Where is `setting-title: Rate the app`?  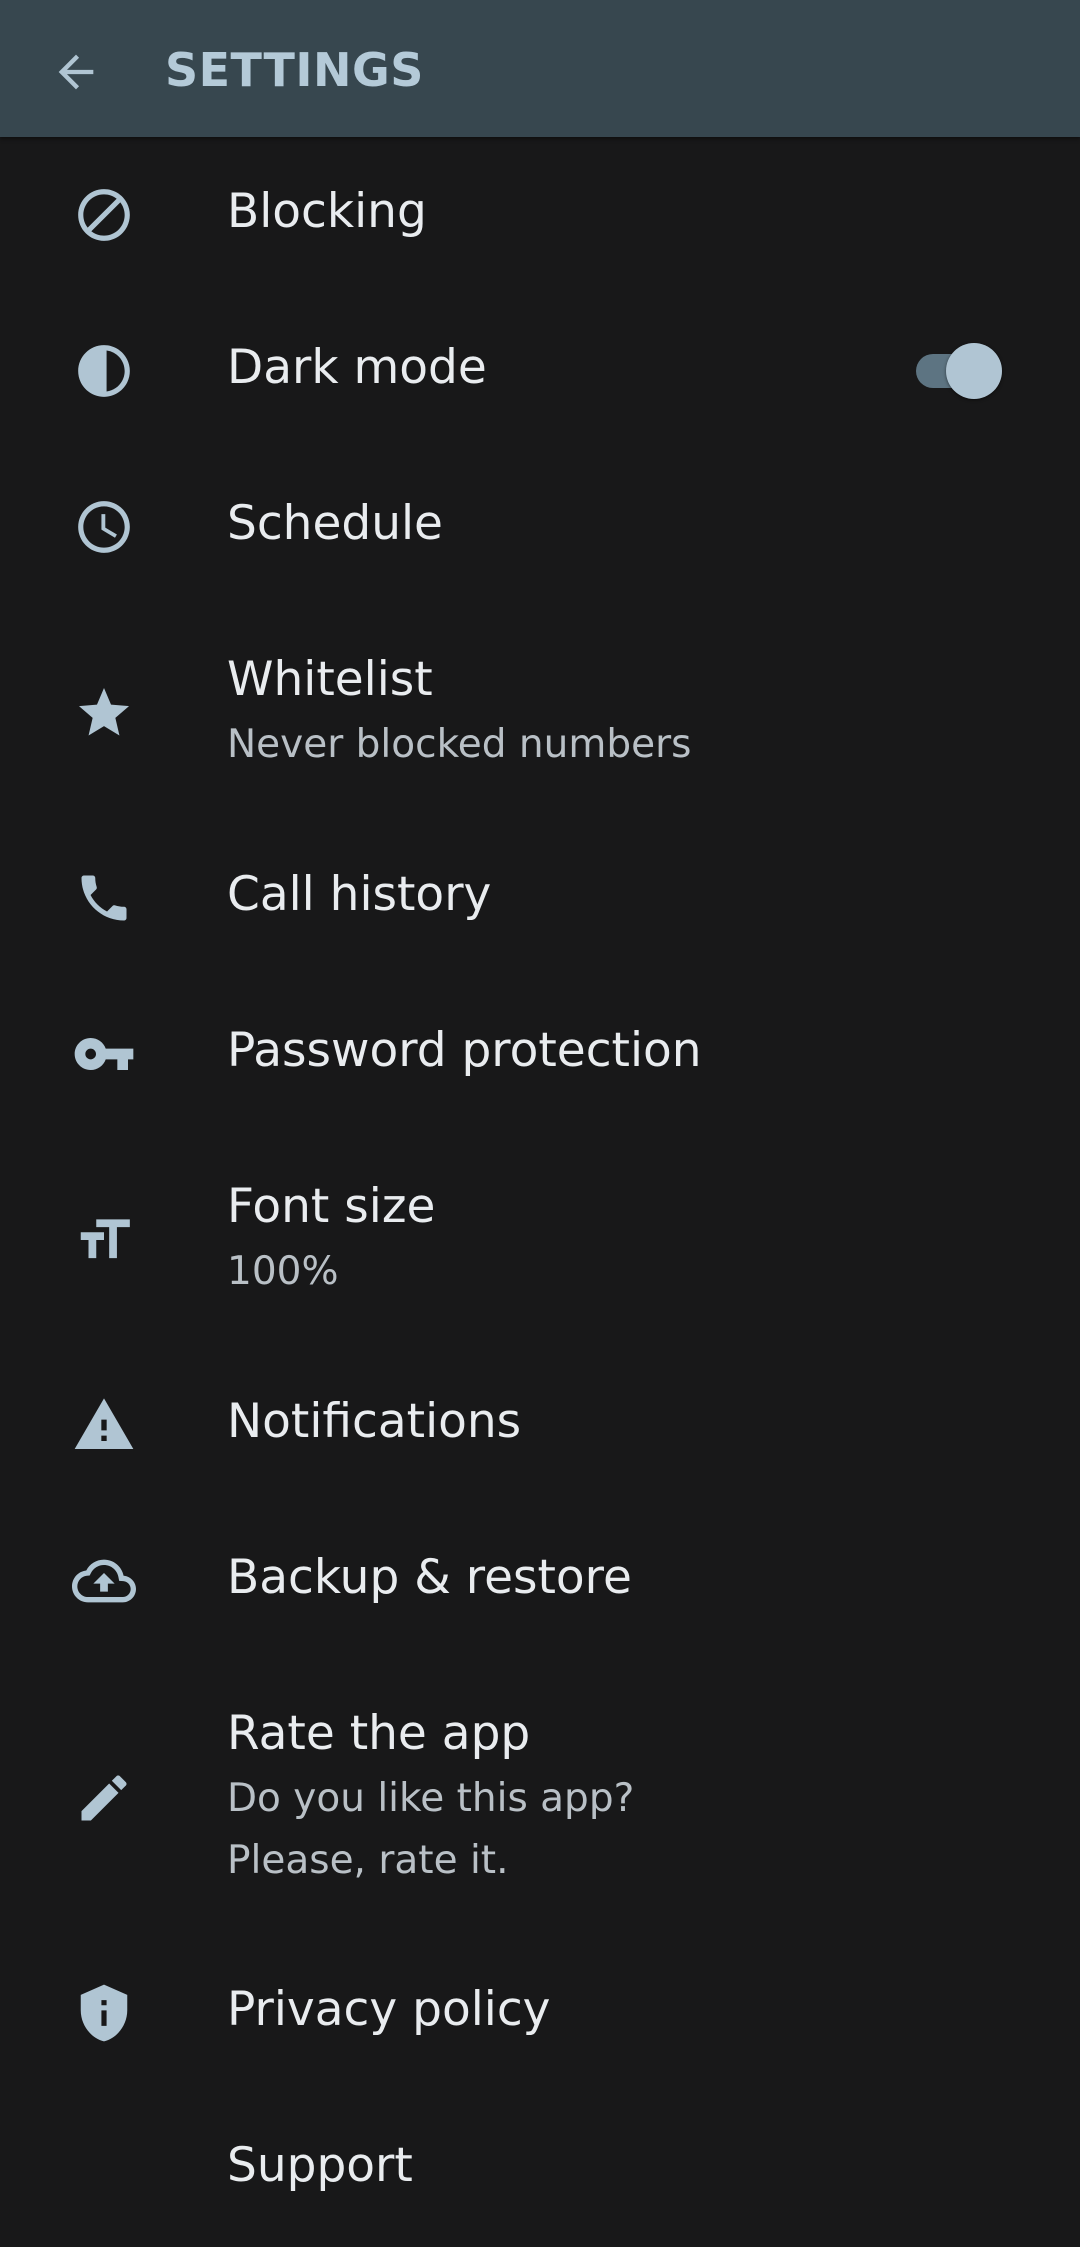 setting-title: Rate the app is located at coordinates (379, 1733).